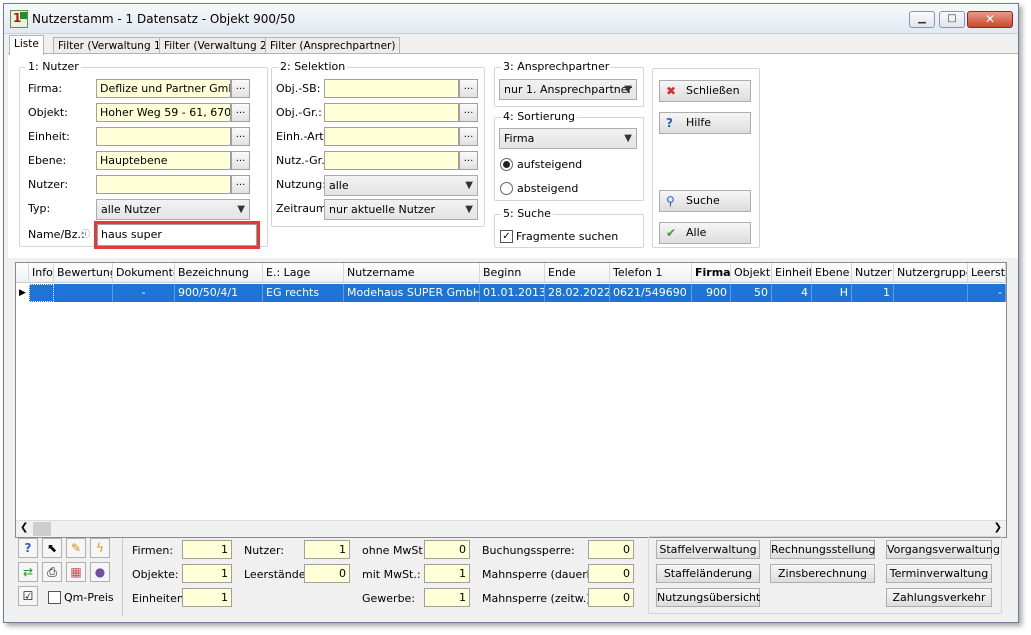  Describe the element at coordinates (873, 293) in the screenshot. I see `cell-nutzer: 1` at that location.